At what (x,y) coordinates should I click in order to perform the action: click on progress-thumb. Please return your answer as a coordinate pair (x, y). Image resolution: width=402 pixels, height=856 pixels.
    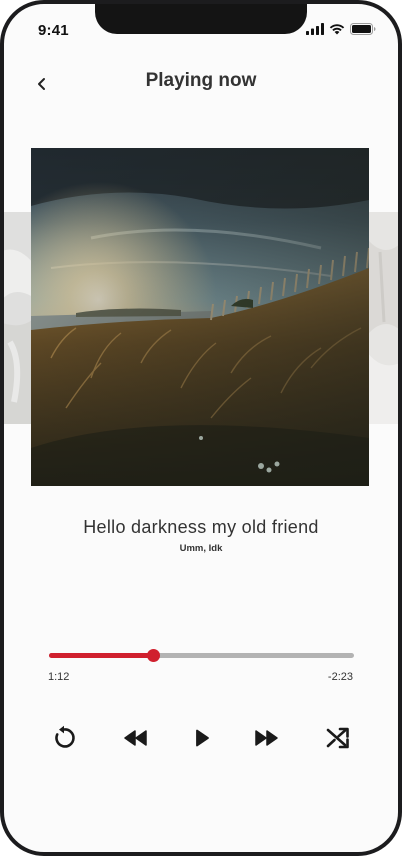
    Looking at the image, I should click on (153, 655).